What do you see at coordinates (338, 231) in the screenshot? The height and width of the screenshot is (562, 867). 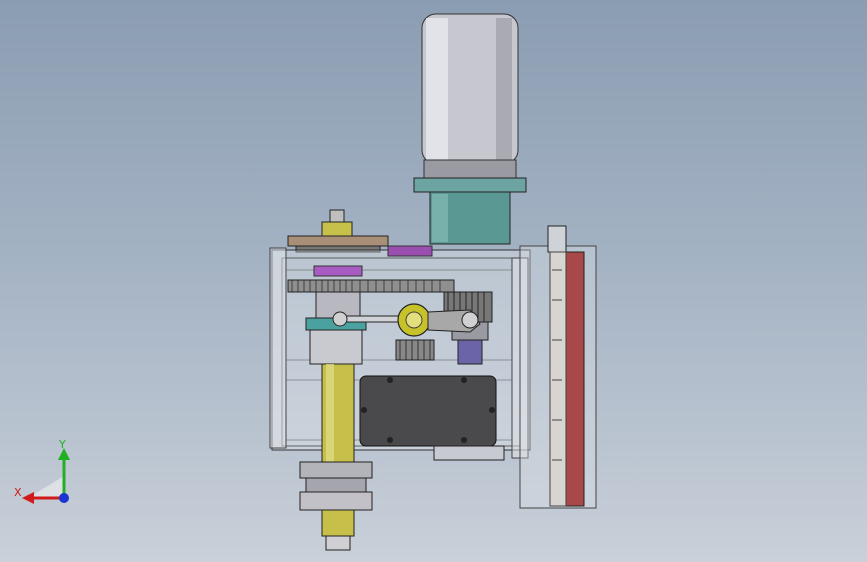 I see `top-coupling` at bounding box center [338, 231].